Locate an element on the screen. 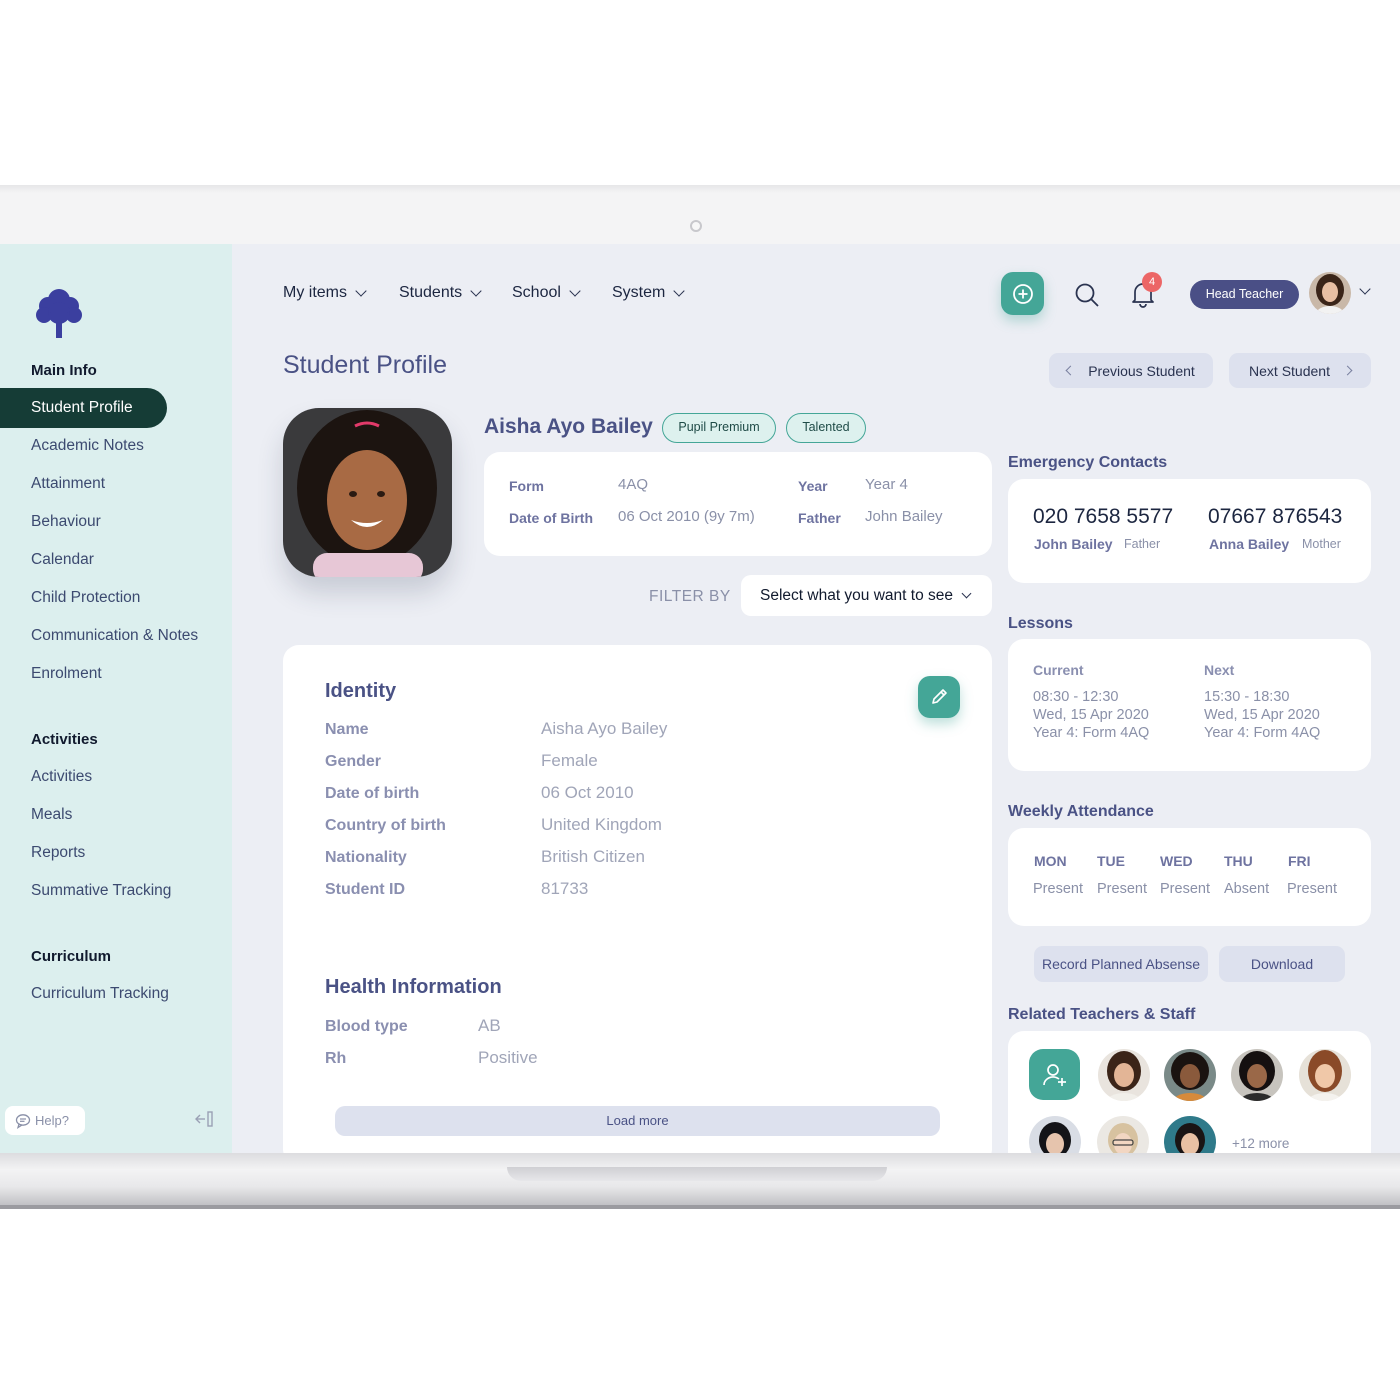 The height and width of the screenshot is (1400, 1400). father-label: Father is located at coordinates (819, 518).